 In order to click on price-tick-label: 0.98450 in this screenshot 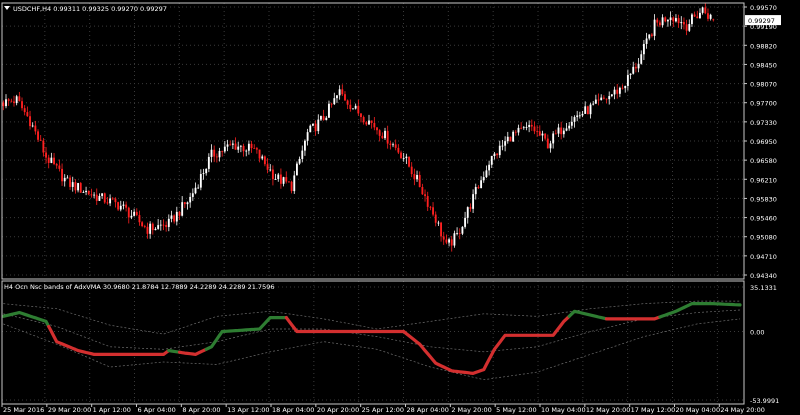, I will do `click(763, 65)`.